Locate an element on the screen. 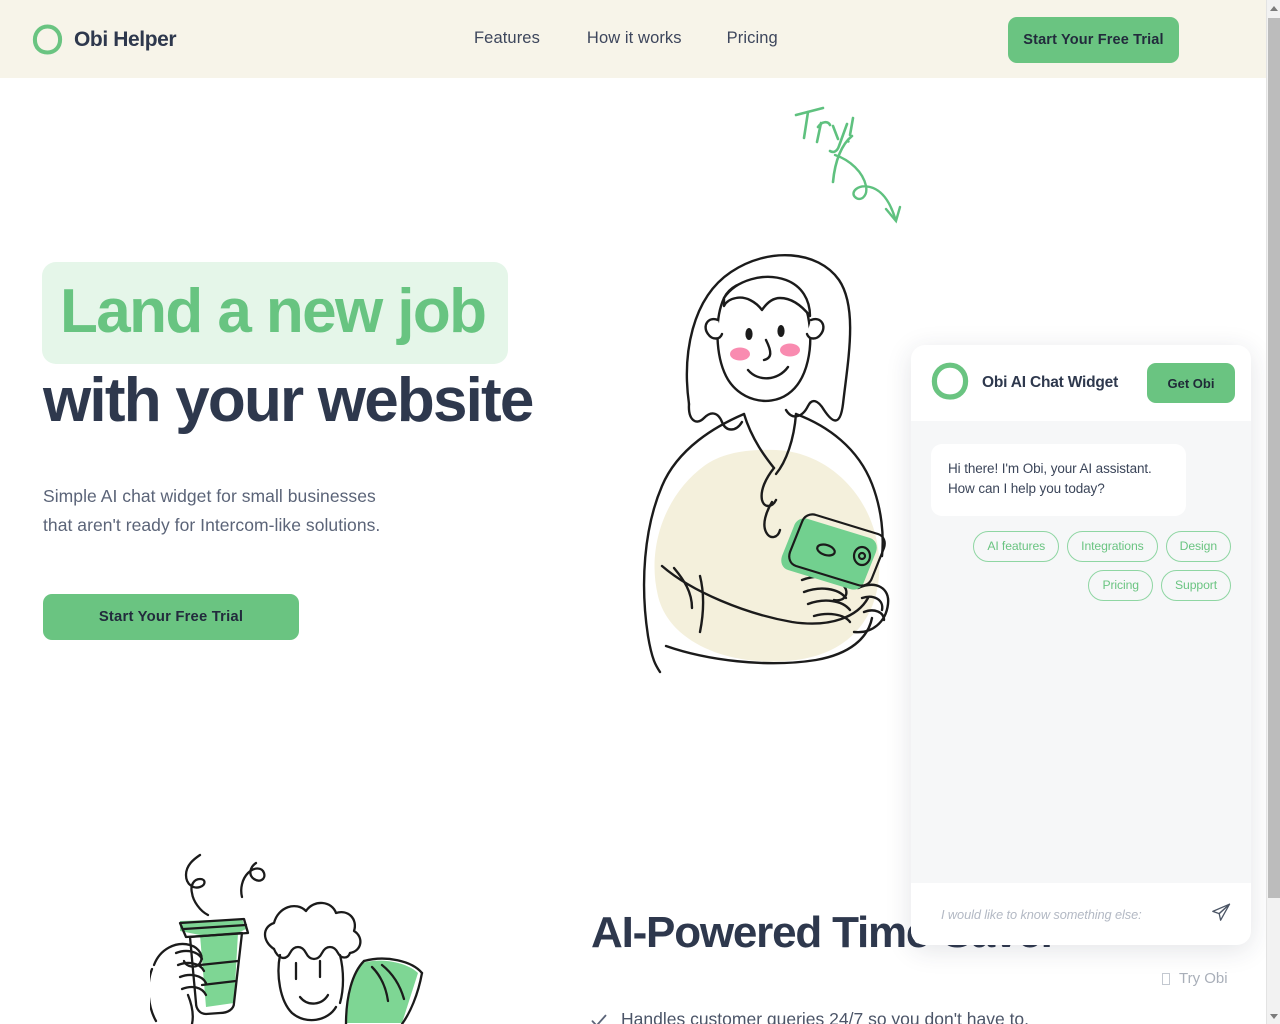  header-start-trial-button: Start Your Free Trial is located at coordinates (1093, 40).